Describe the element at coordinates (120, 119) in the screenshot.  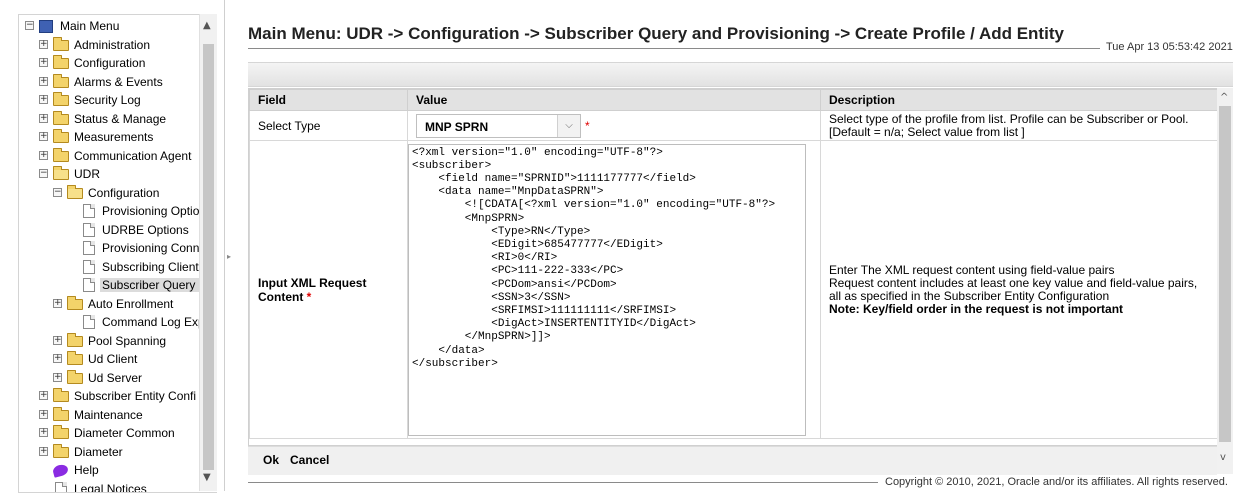
I see `tree-item-label: Status & Manage` at that location.